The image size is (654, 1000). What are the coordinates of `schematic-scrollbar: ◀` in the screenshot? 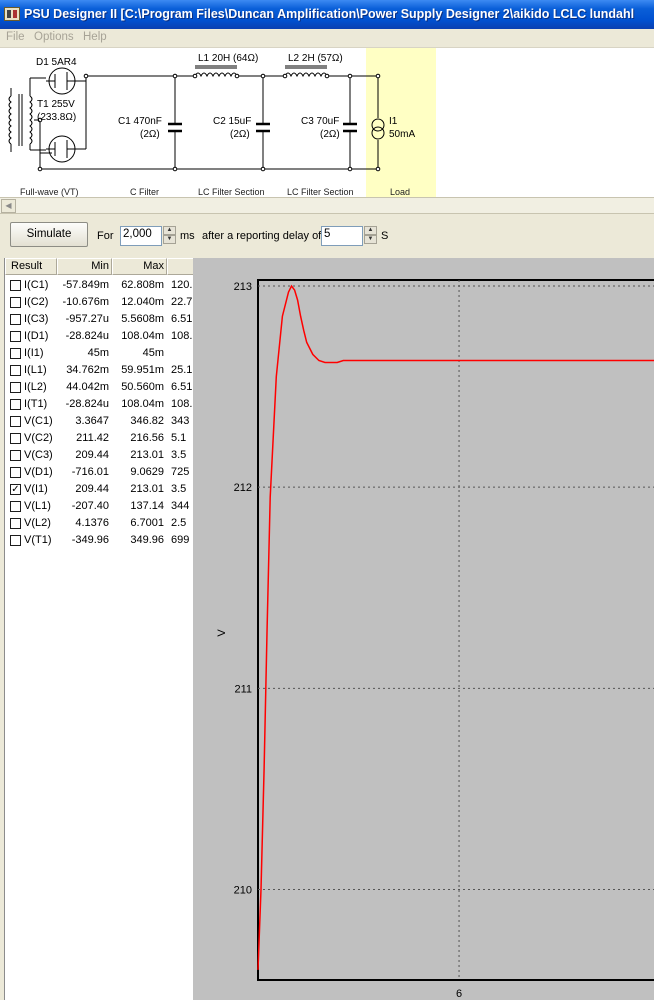 It's located at (327, 205).